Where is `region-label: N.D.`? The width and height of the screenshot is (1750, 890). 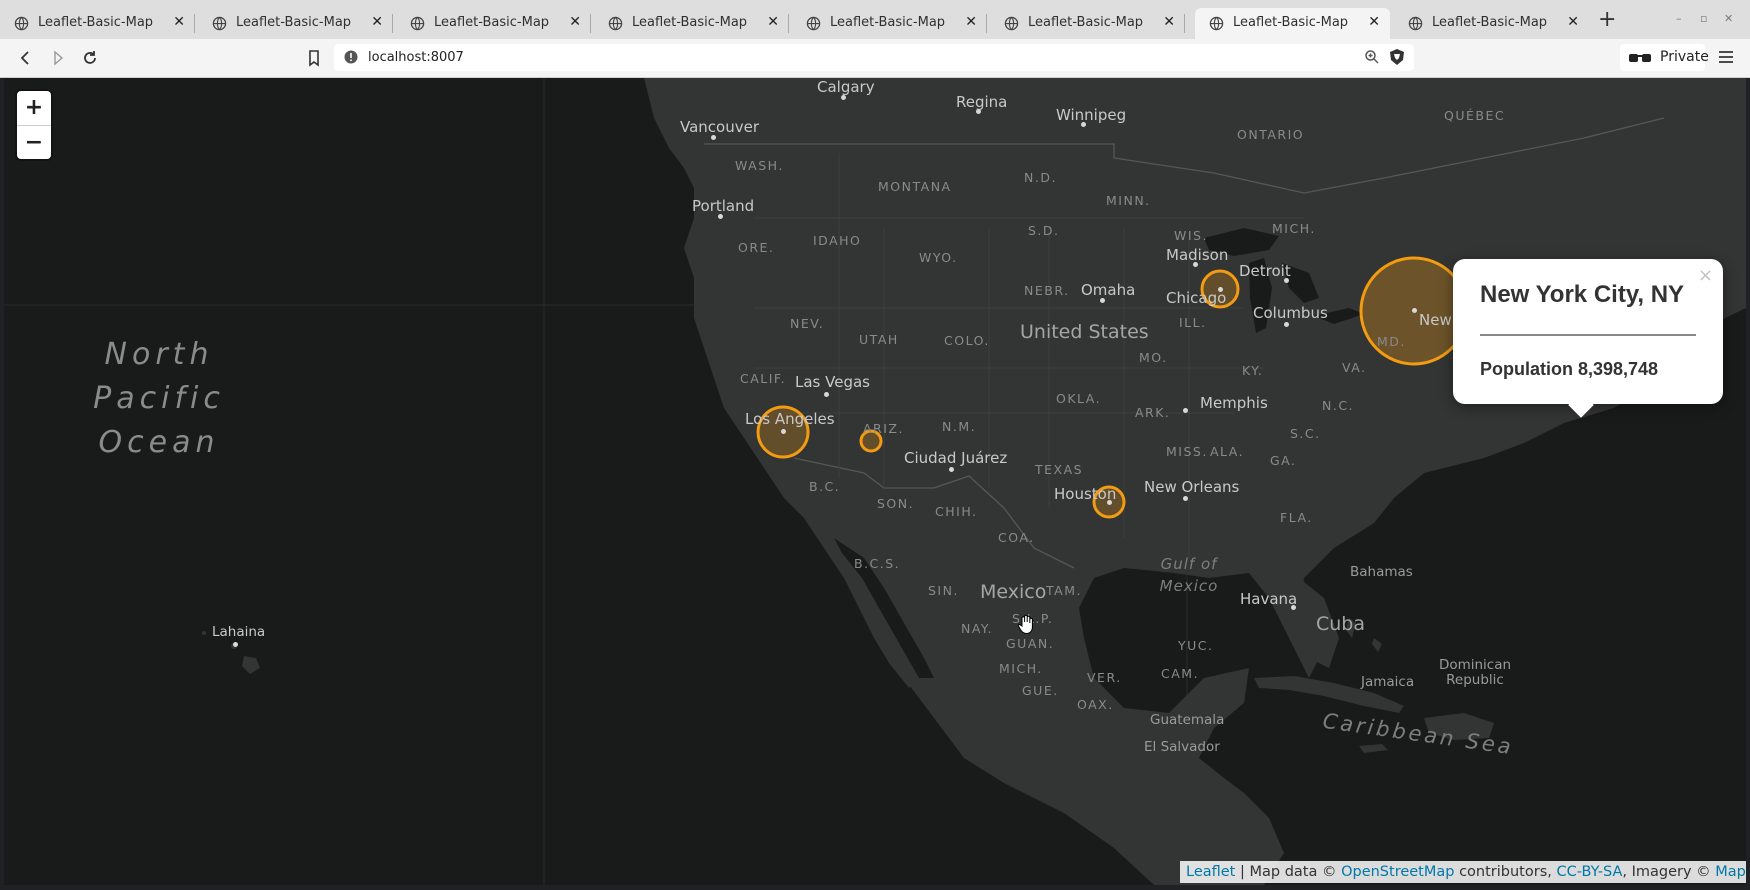 region-label: N.D. is located at coordinates (1040, 177).